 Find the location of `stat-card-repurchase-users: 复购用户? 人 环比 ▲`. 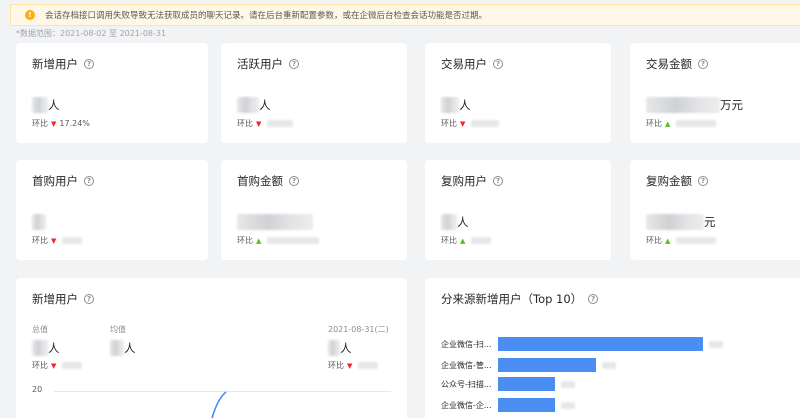

stat-card-repurchase-users: 复购用户? 人 环比 ▲ is located at coordinates (518, 210).